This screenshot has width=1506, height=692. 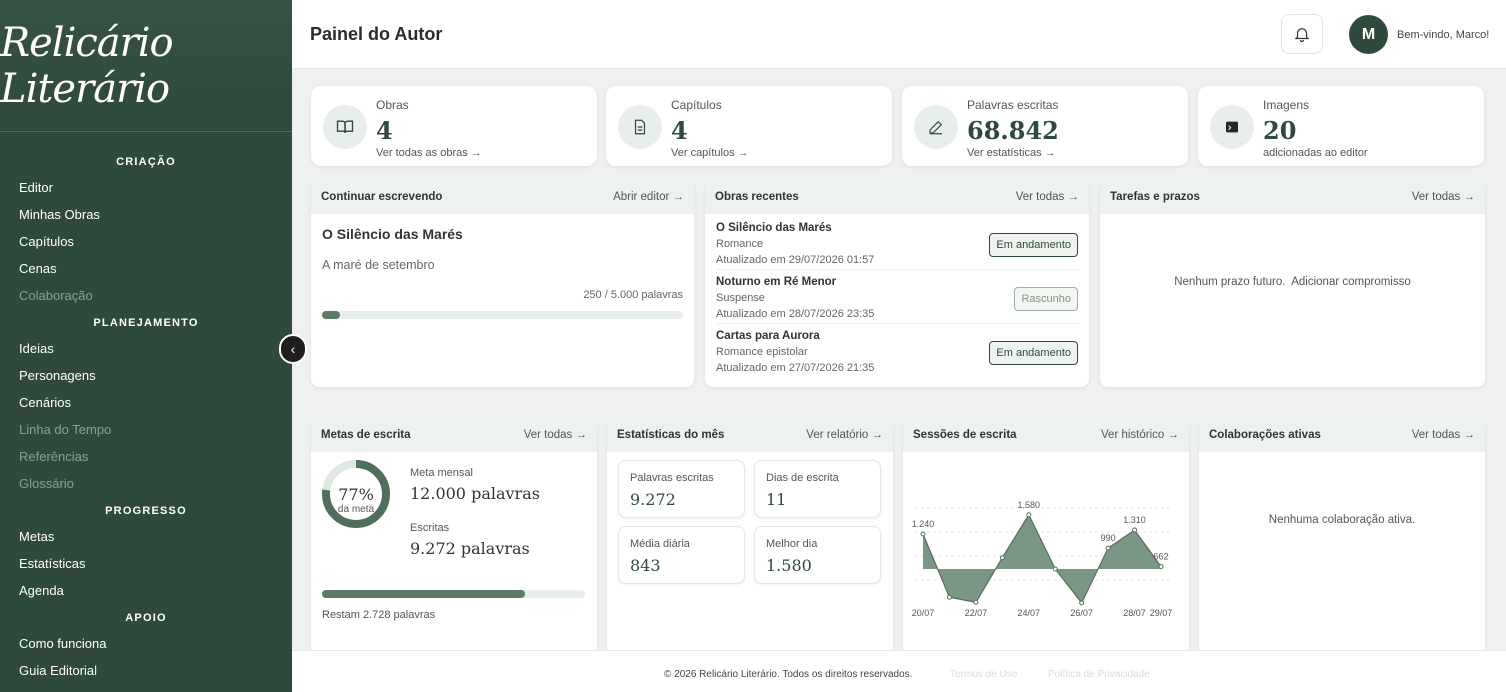 I want to click on top-header: Painel do Autor M Bem-vindo, Marco!, so click(x=899, y=34).